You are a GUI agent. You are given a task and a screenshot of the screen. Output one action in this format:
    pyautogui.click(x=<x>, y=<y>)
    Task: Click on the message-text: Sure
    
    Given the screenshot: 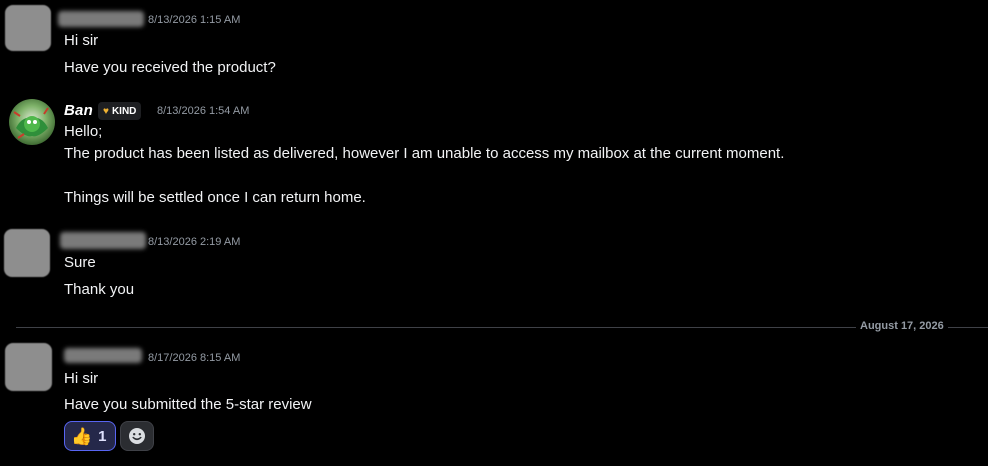 What is the action you would take?
    pyautogui.click(x=80, y=262)
    